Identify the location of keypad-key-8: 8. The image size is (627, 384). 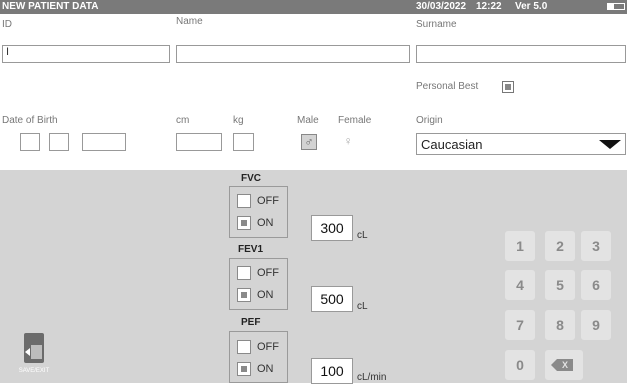
(560, 325).